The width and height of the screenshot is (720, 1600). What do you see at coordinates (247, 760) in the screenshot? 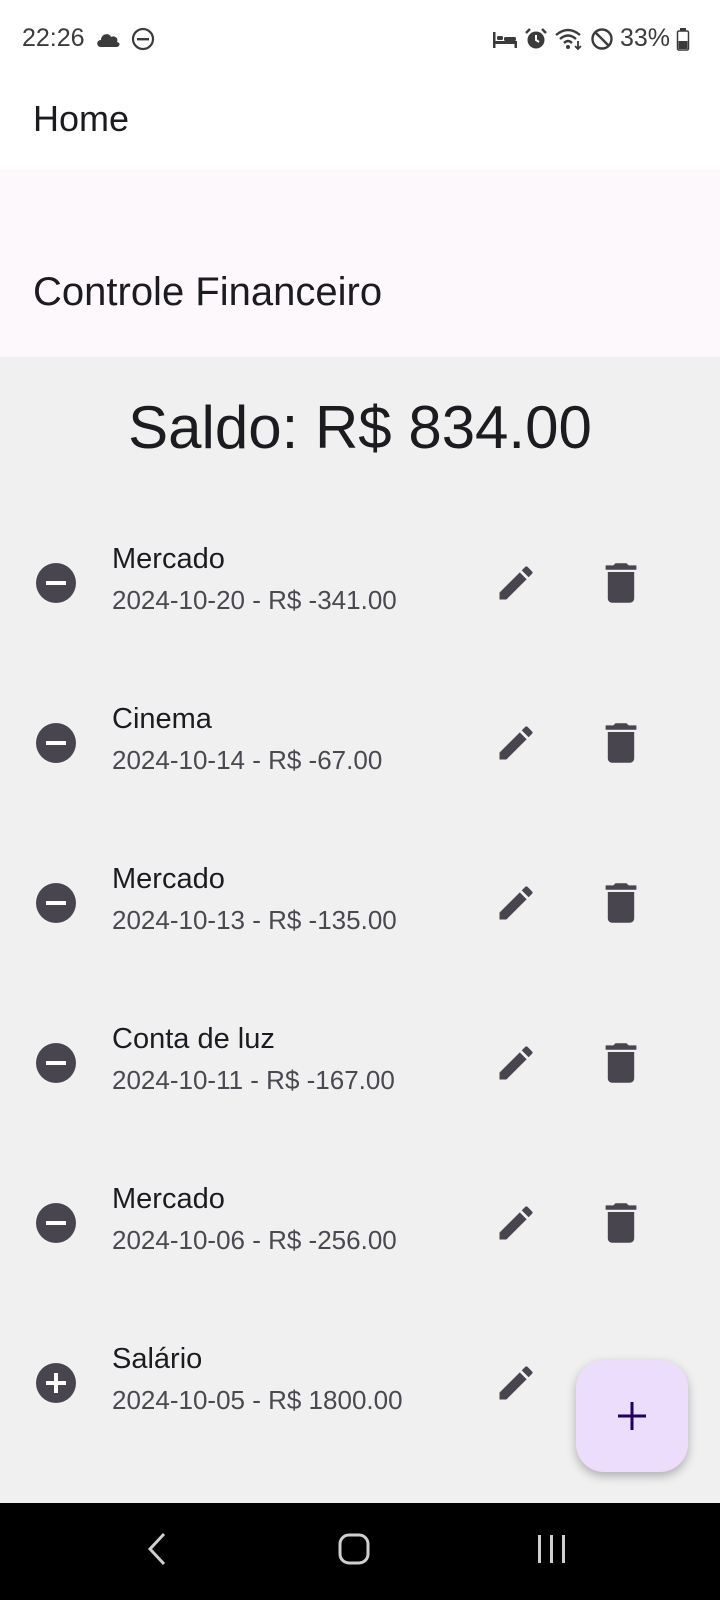
I see `transaction-subtitle: 2024-10-14 - R$ -67.00` at bounding box center [247, 760].